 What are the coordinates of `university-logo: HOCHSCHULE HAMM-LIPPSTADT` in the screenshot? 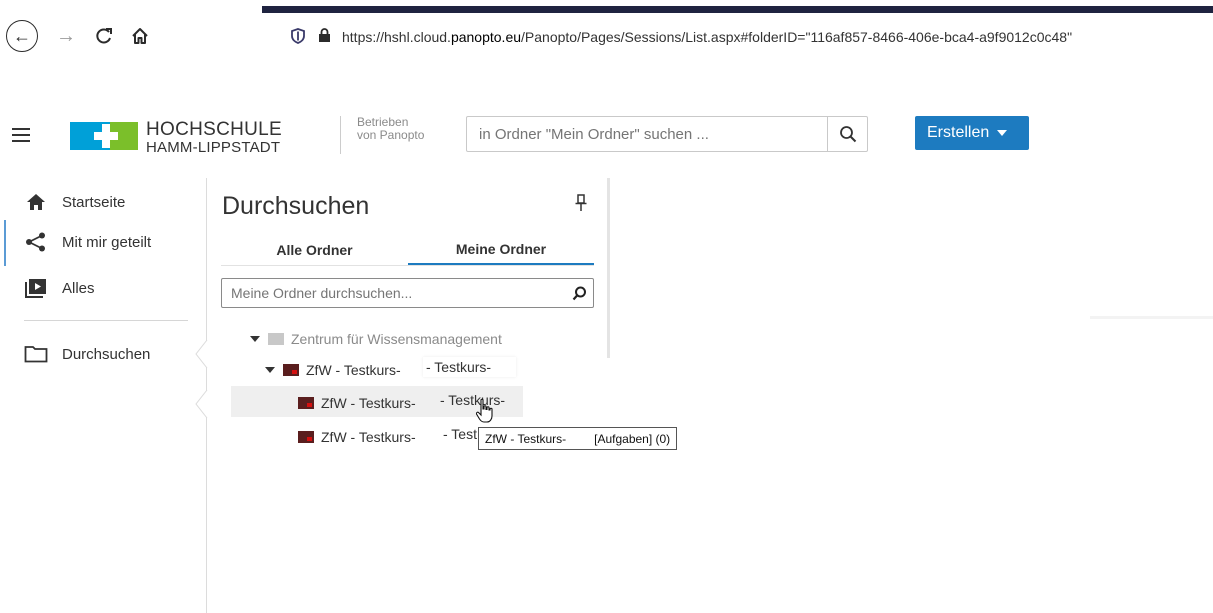 It's located at (185, 139).